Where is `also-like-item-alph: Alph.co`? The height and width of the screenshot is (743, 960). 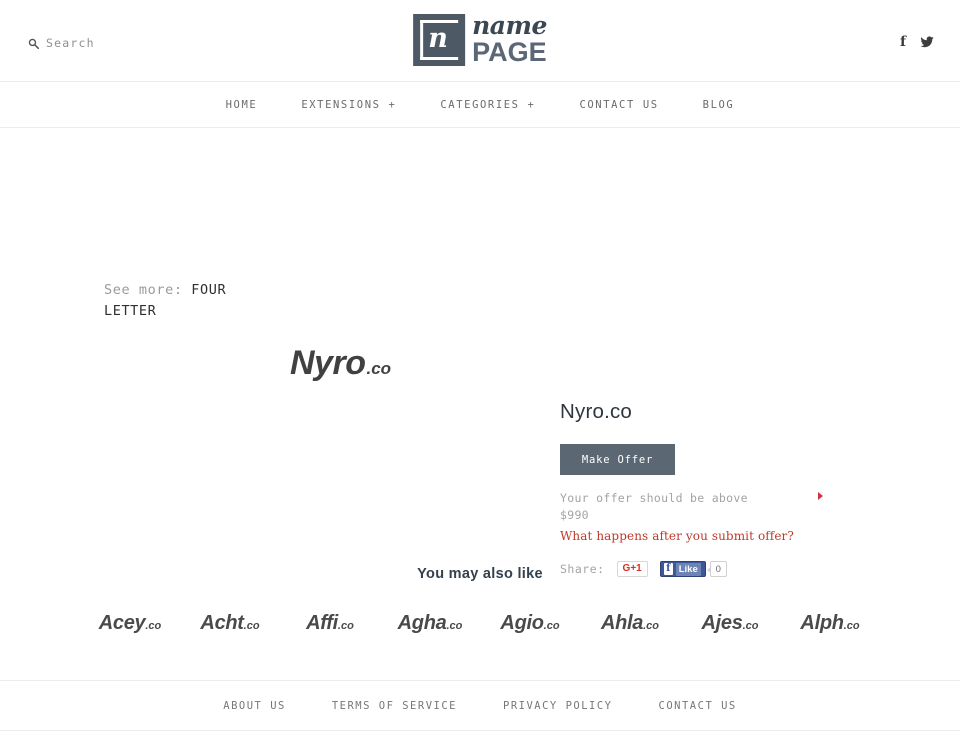
also-like-item-alph: Alph.co is located at coordinates (830, 623).